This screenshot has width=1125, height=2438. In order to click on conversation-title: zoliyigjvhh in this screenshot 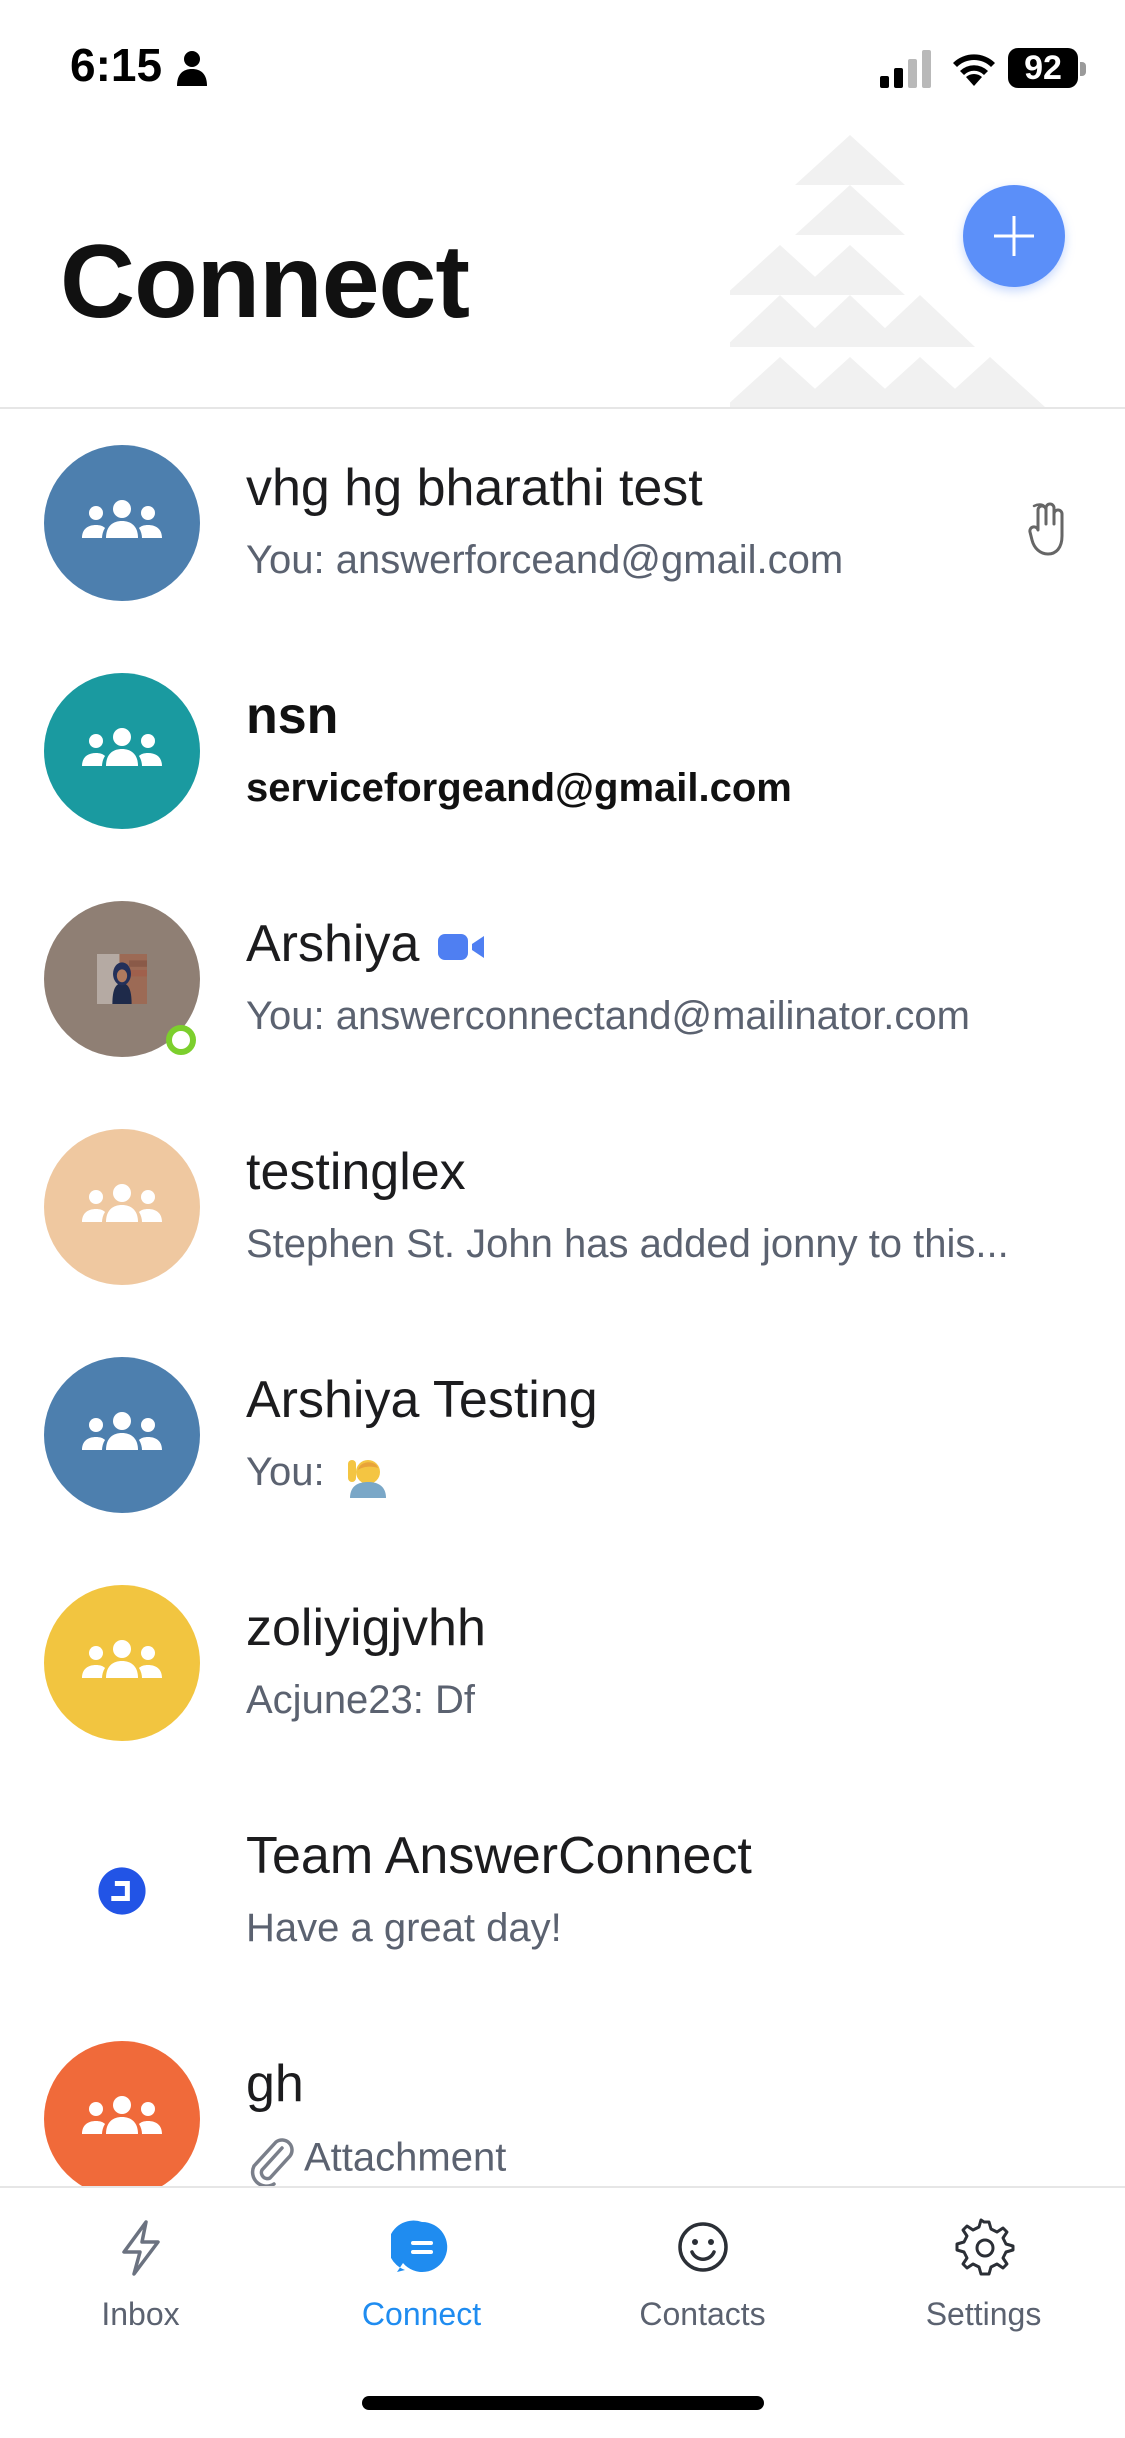, I will do `click(366, 1628)`.